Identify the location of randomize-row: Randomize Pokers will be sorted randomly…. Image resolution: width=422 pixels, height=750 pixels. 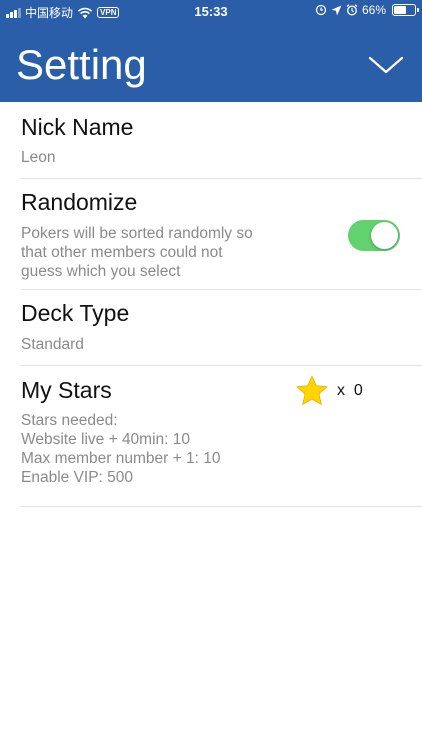
(221, 234).